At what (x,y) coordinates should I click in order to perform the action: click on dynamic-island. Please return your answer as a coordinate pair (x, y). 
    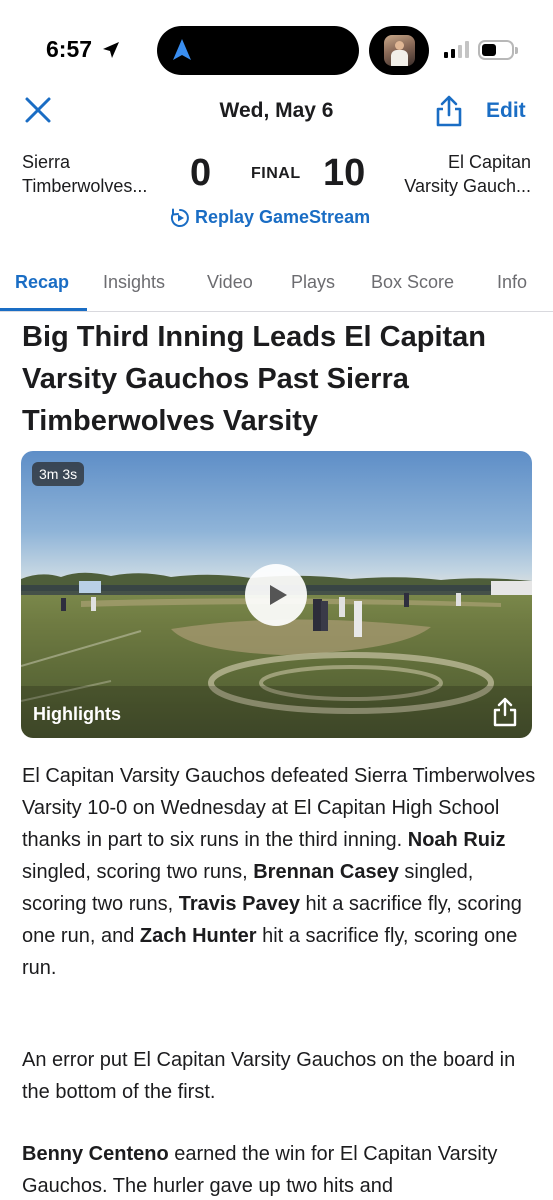
    Looking at the image, I should click on (258, 50).